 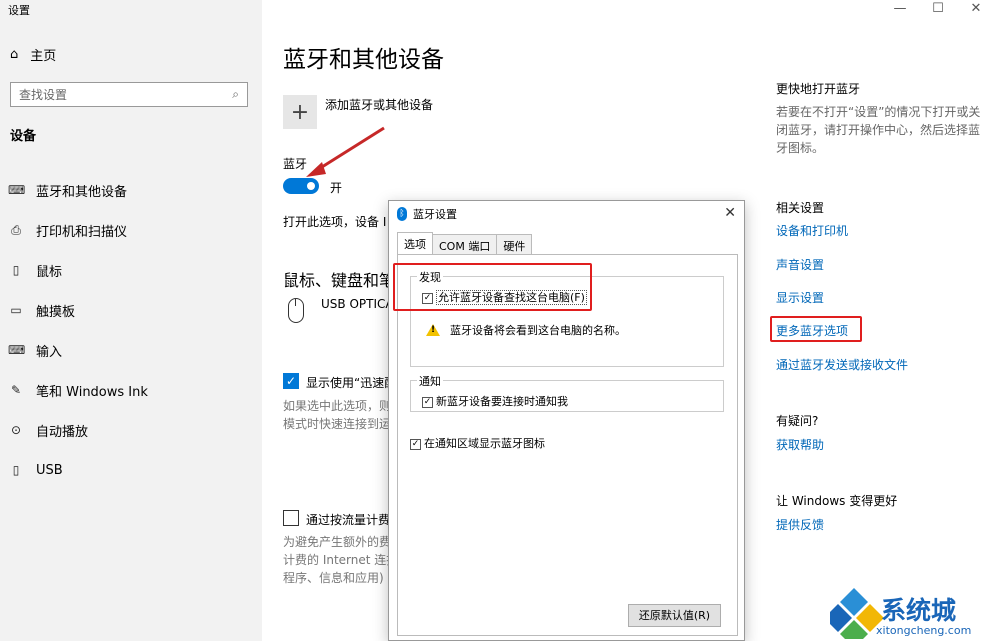 What do you see at coordinates (16, 310) in the screenshot?
I see `touchpad-icon: ▭` at bounding box center [16, 310].